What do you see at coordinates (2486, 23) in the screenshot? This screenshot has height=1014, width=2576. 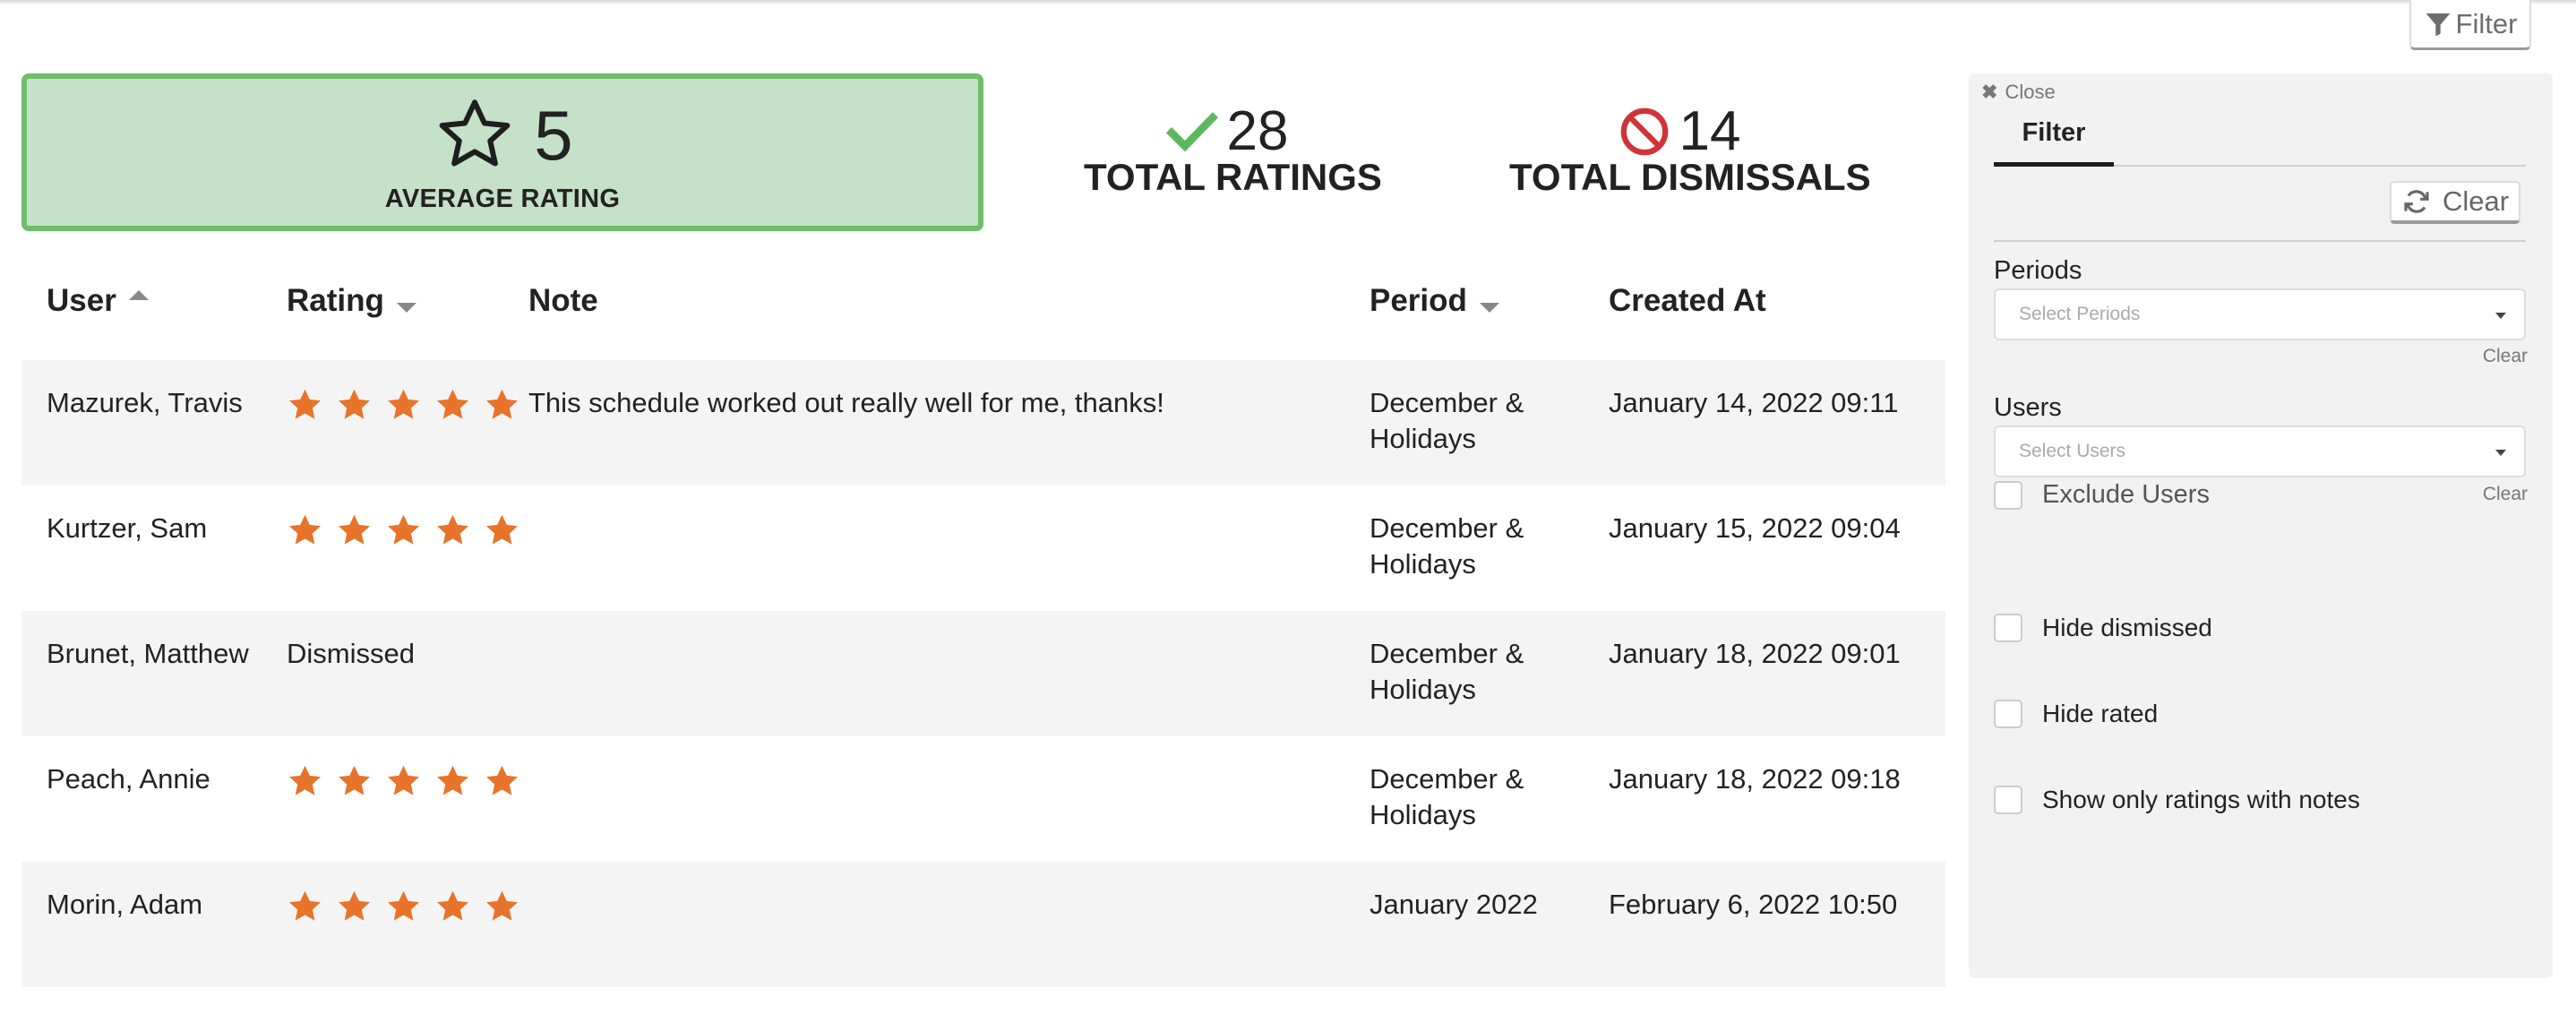 I see `filter-toggle-label: Filter` at bounding box center [2486, 23].